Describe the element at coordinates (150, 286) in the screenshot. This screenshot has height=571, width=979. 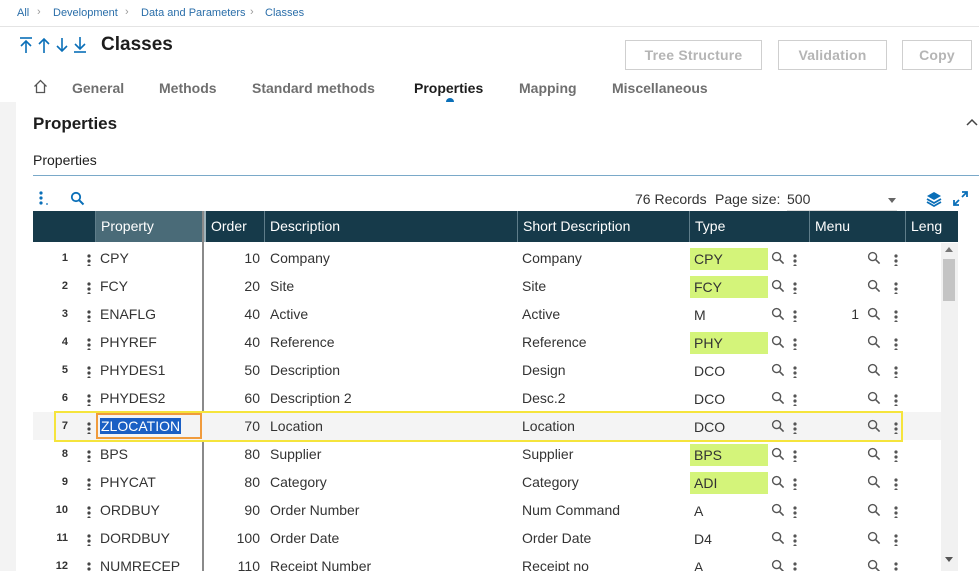
I see `property-cell: FCY` at that location.